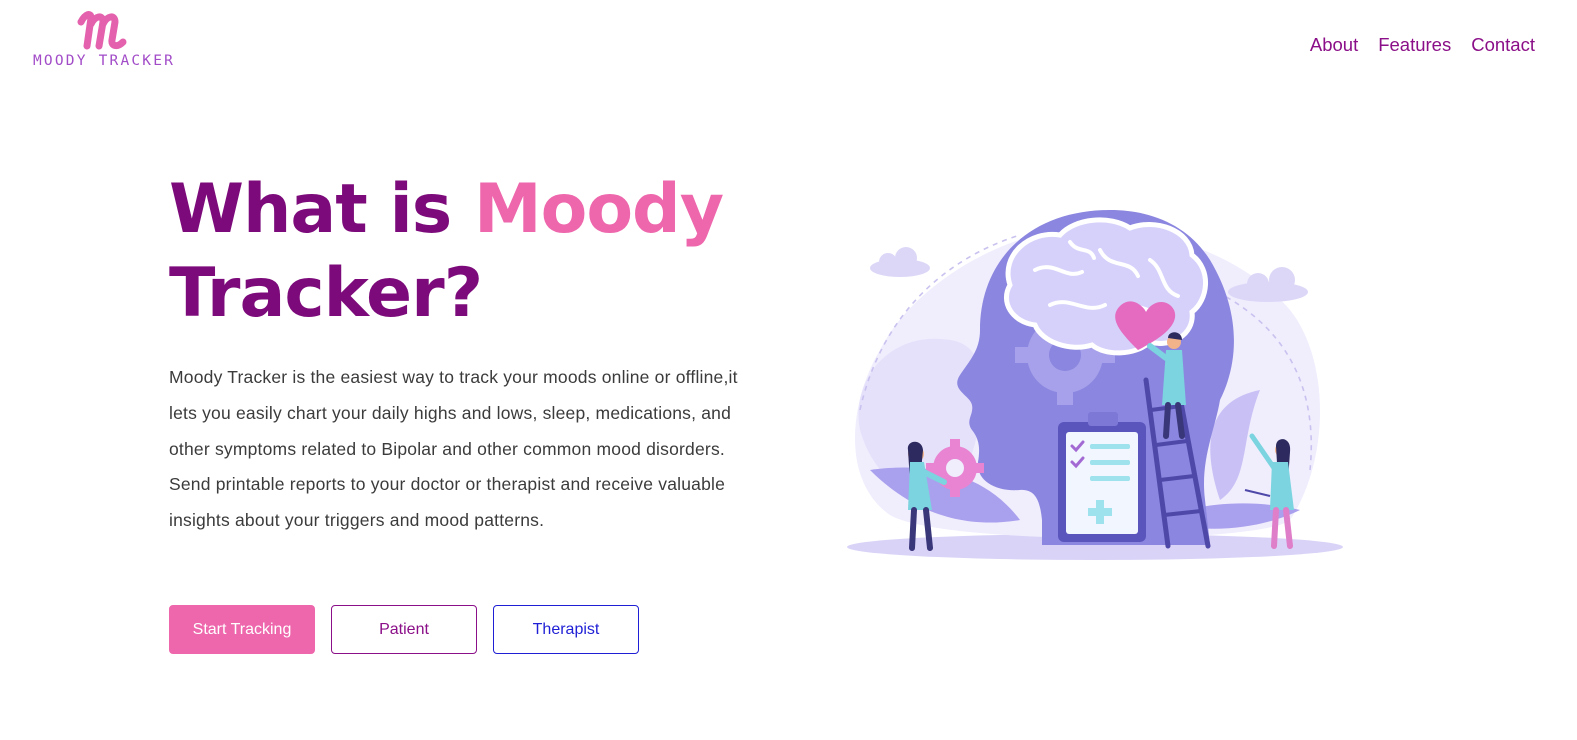  Describe the element at coordinates (566, 629) in the screenshot. I see `therapist-button: Therapist` at that location.